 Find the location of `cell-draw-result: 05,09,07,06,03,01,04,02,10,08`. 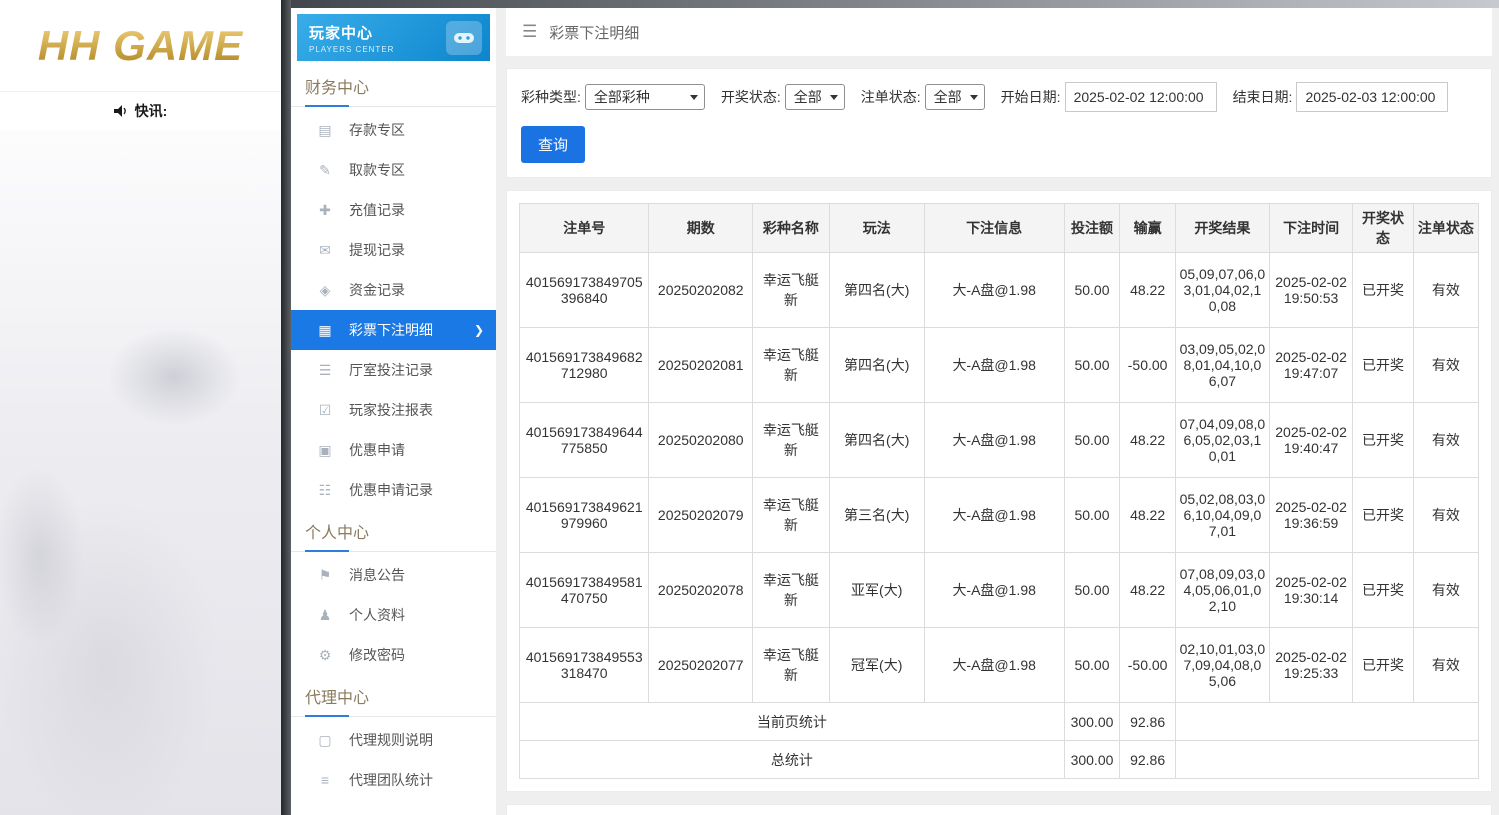

cell-draw-result: 05,09,07,06,03,01,04,02,10,08 is located at coordinates (1222, 290).